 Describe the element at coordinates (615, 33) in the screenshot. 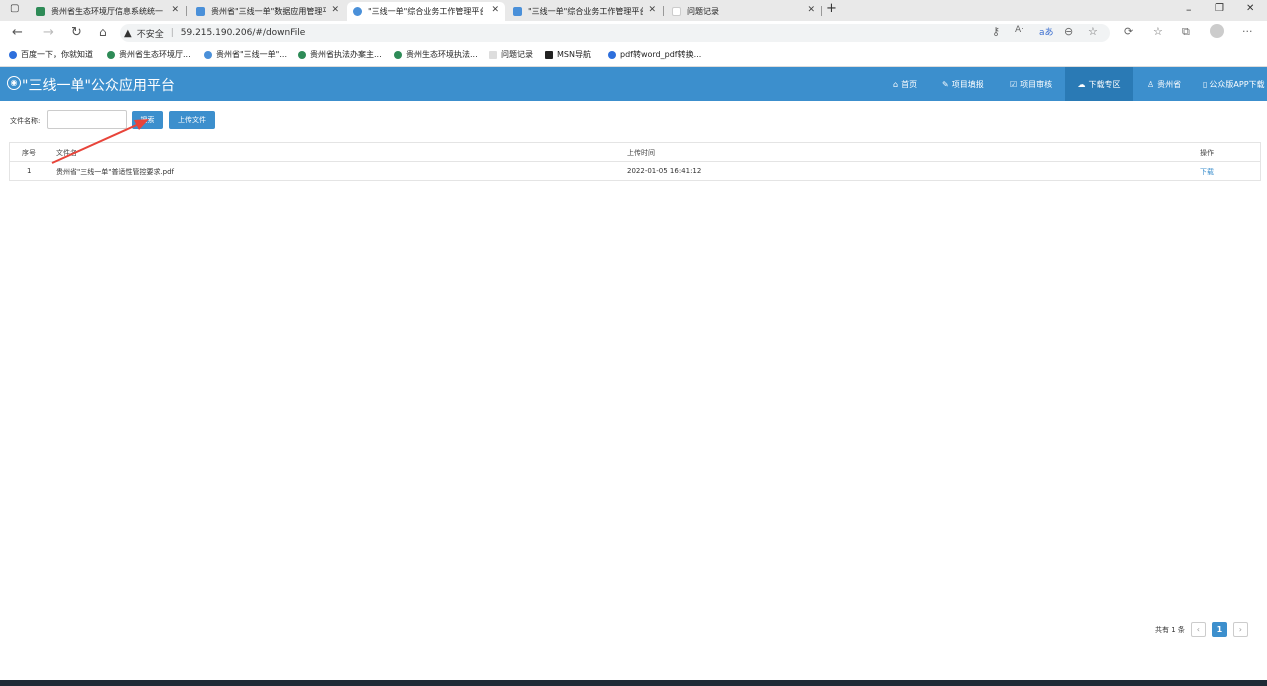

I see `url-field: ▲ 不安全 | 59.215.190.206/#/downFile` at that location.